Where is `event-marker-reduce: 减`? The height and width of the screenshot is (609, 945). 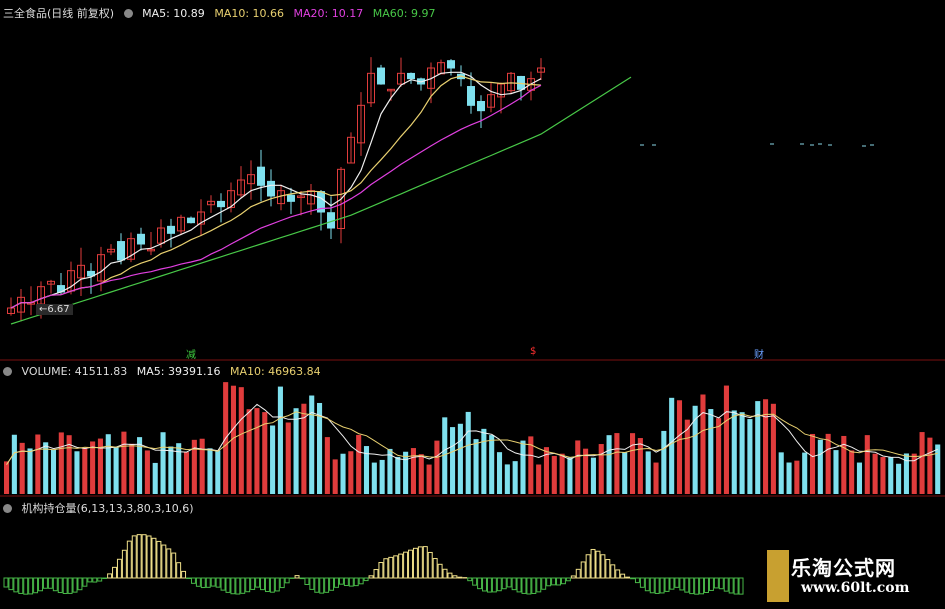
event-marker-reduce: 减 is located at coordinates (191, 353).